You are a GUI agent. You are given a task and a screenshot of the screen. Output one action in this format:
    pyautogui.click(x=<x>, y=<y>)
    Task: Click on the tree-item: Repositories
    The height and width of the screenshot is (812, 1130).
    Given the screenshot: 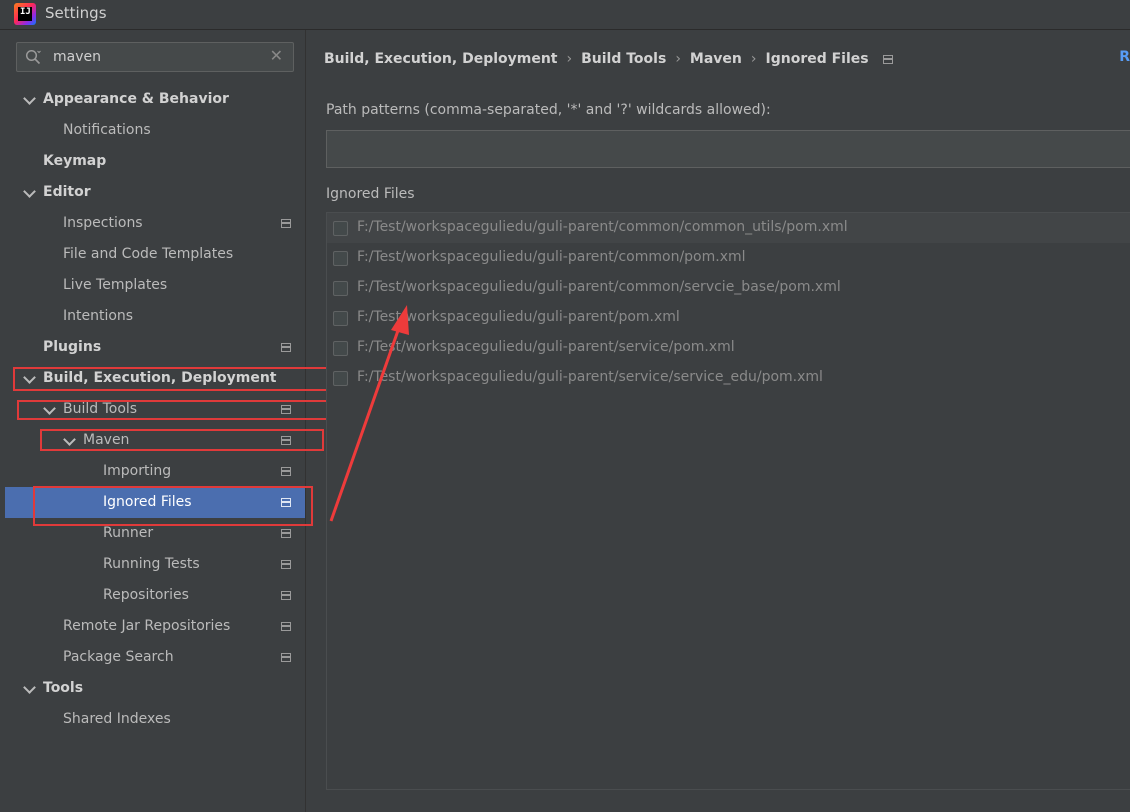 What is the action you would take?
    pyautogui.click(x=155, y=595)
    